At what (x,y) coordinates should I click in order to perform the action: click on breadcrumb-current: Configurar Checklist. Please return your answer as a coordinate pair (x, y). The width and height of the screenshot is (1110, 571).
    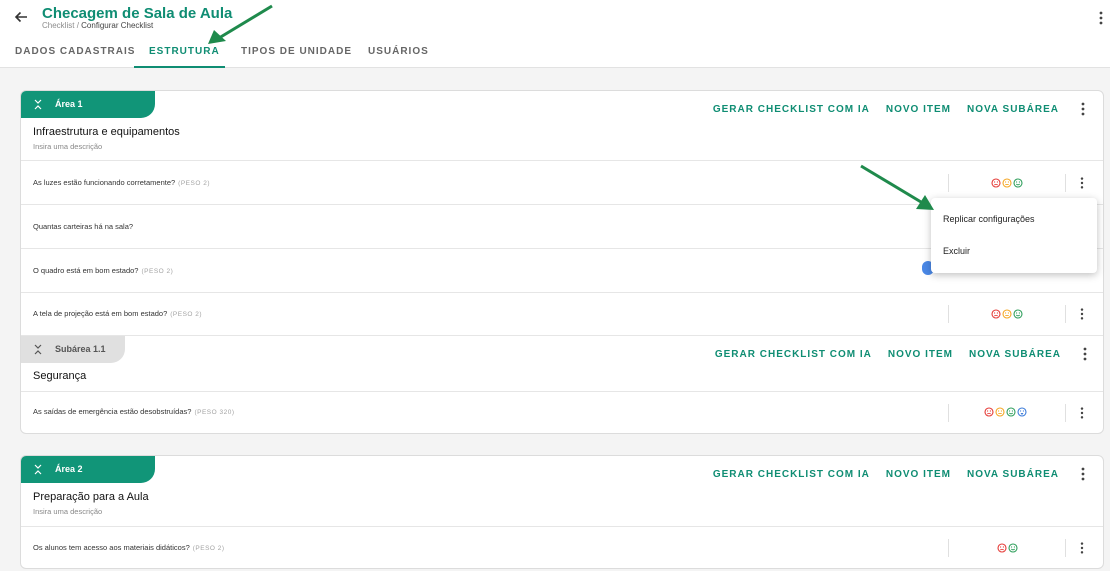
    Looking at the image, I should click on (117, 25).